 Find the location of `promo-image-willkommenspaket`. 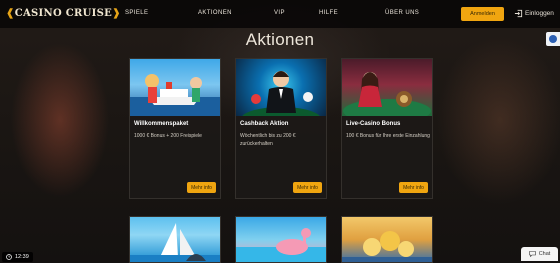

promo-image-willkommenspaket is located at coordinates (175, 87).